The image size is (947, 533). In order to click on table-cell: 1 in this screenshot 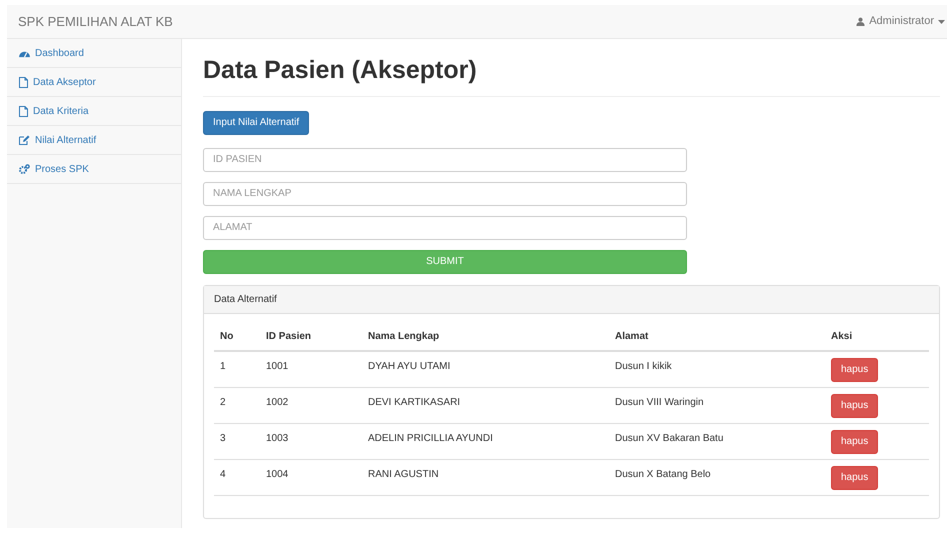, I will do `click(237, 368)`.